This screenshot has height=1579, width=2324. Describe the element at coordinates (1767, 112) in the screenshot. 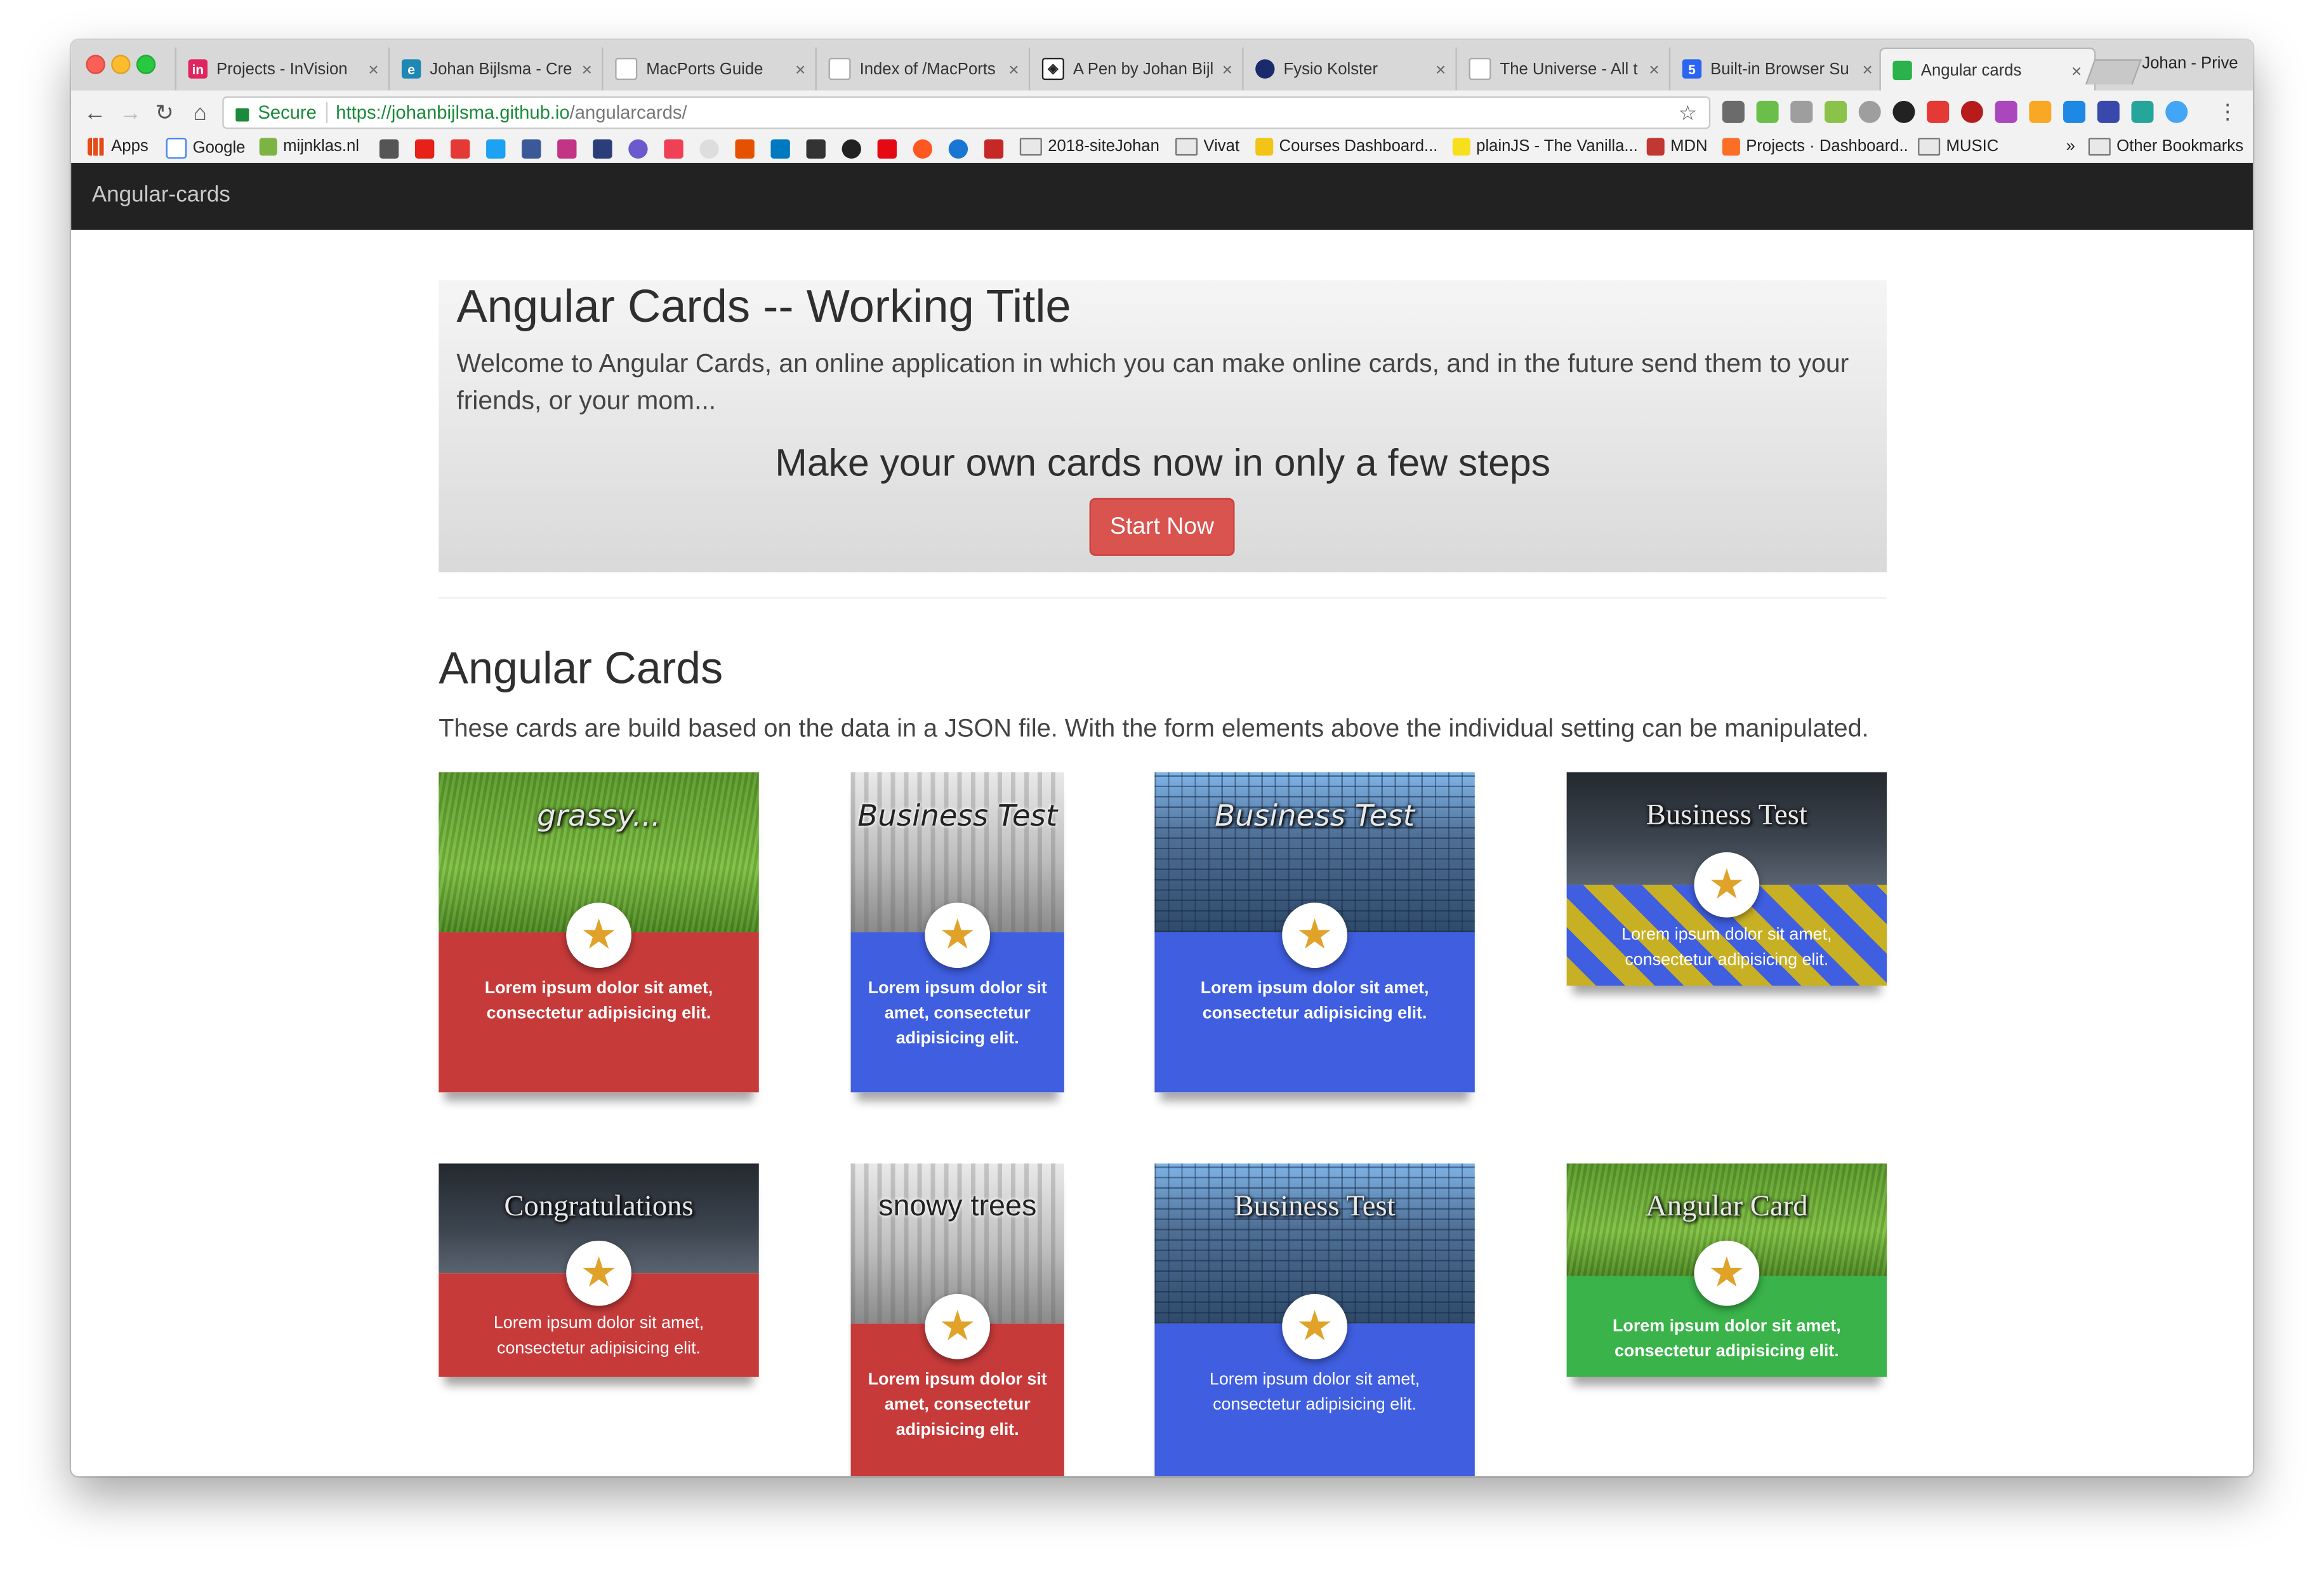

I see `puzzle-extension-icon` at that location.